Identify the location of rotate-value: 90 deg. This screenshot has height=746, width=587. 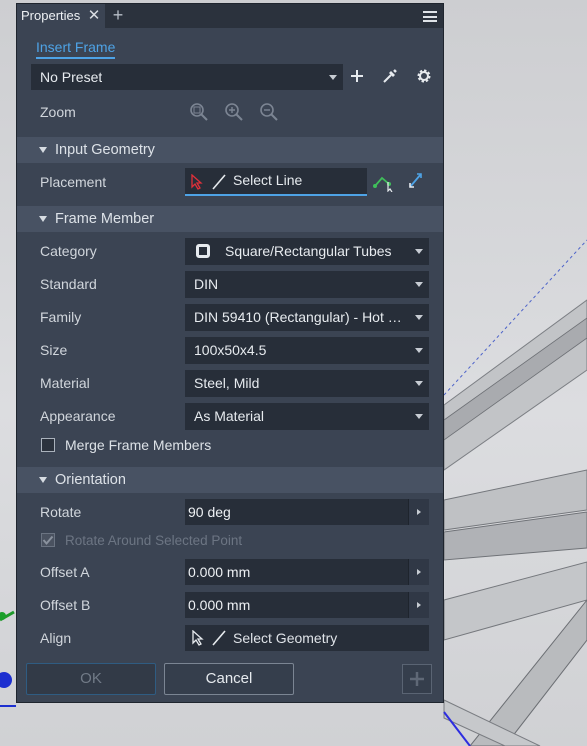
(209, 512).